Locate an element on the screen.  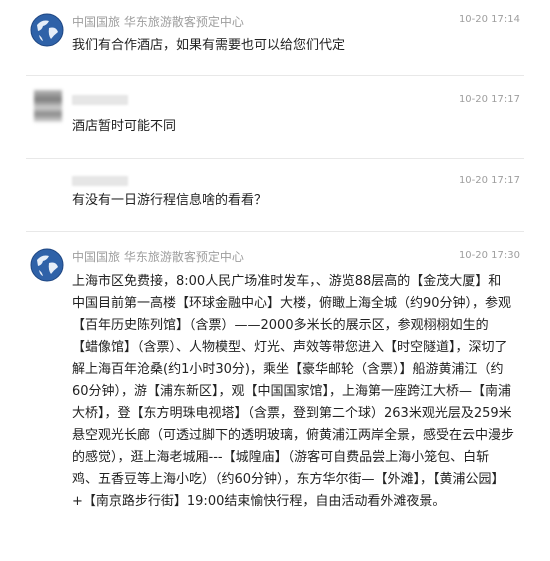
message-3: 10-20 17:17 有没有一日游行程信息啥的看看？ is located at coordinates (275, 194).